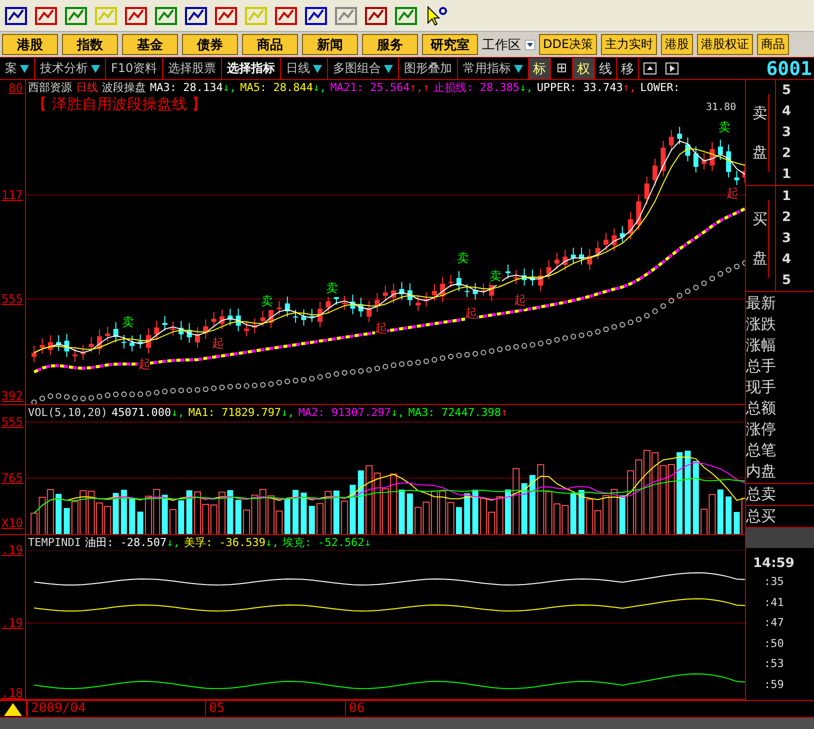 The image size is (814, 729). I want to click on indicator-value: MA3: 28.134, so click(186, 87).